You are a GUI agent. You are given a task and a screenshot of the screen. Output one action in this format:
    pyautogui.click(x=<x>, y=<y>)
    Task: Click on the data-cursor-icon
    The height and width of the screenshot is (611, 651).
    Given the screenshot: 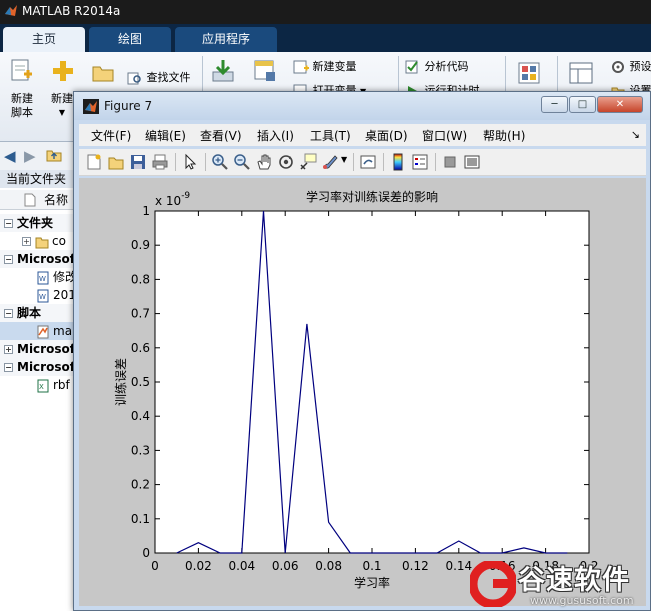 What is the action you would take?
    pyautogui.click(x=308, y=162)
    